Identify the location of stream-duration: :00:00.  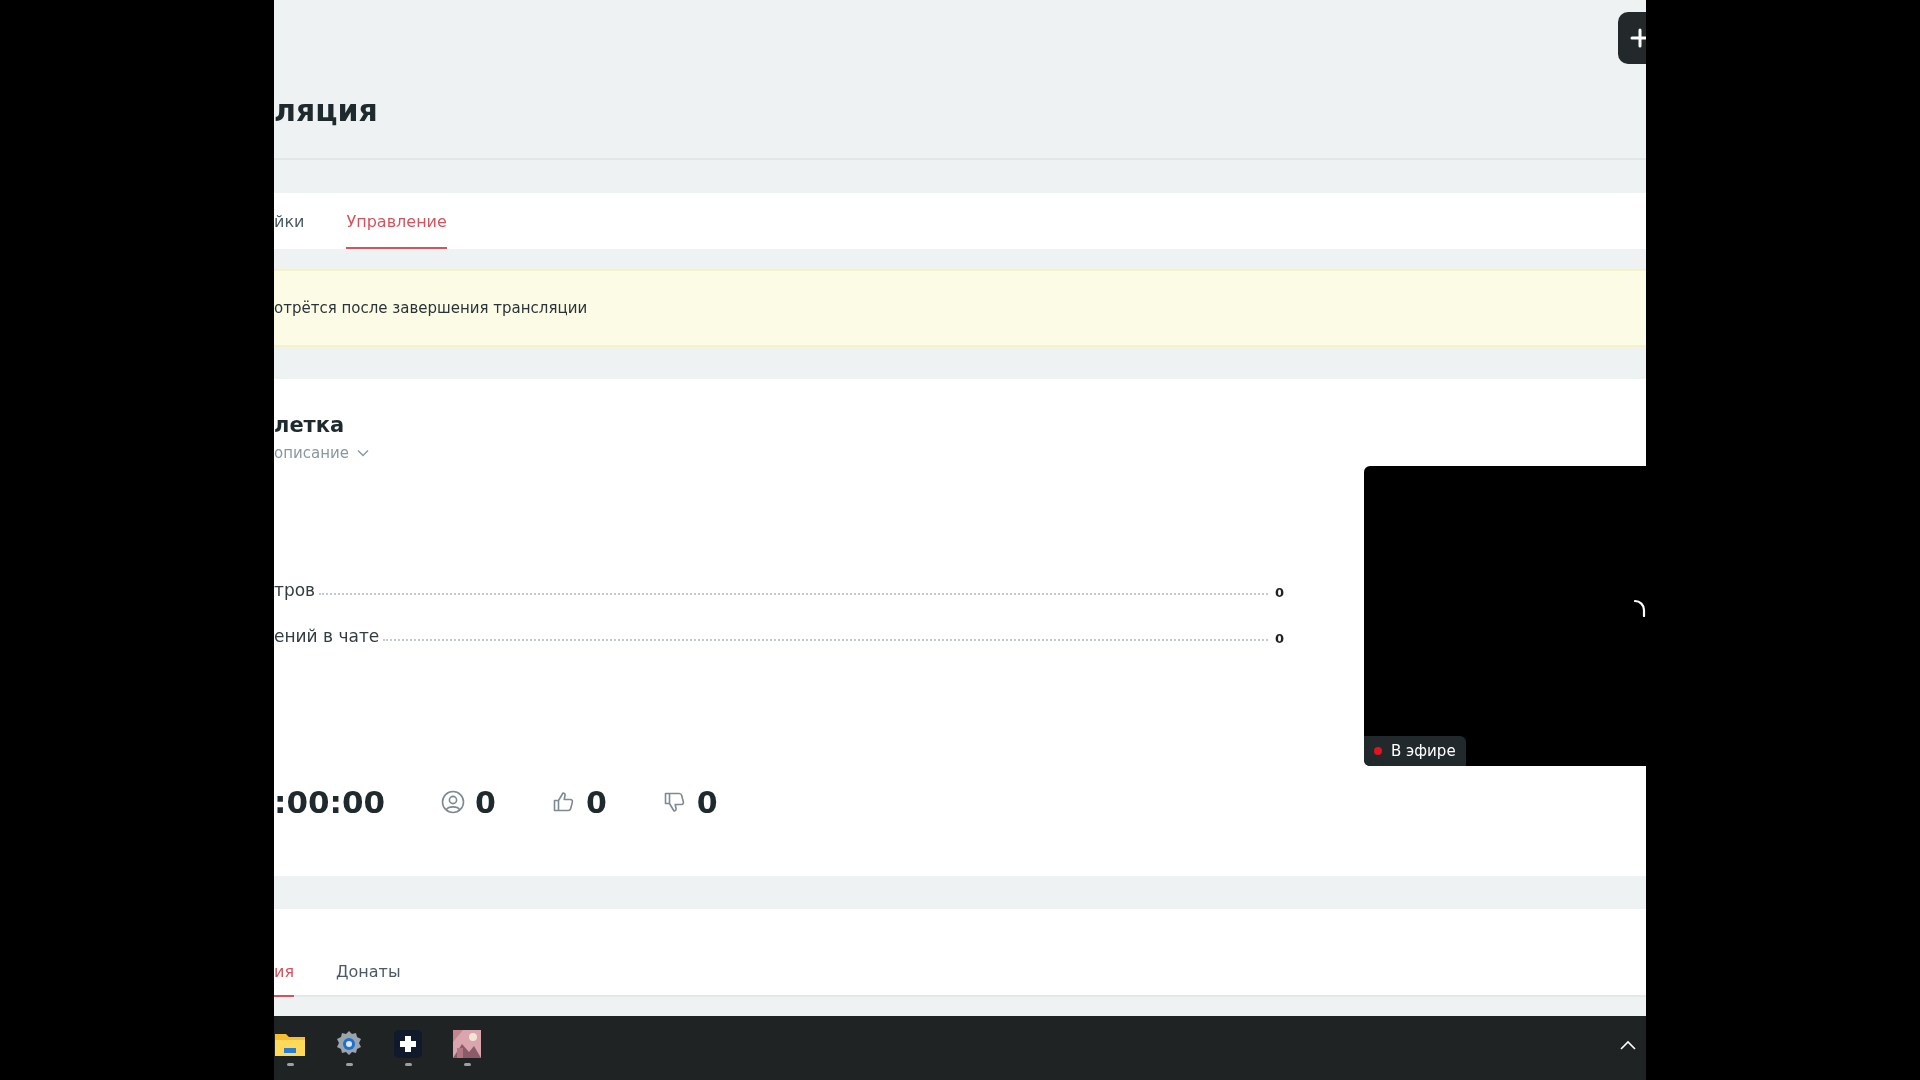
(330, 802).